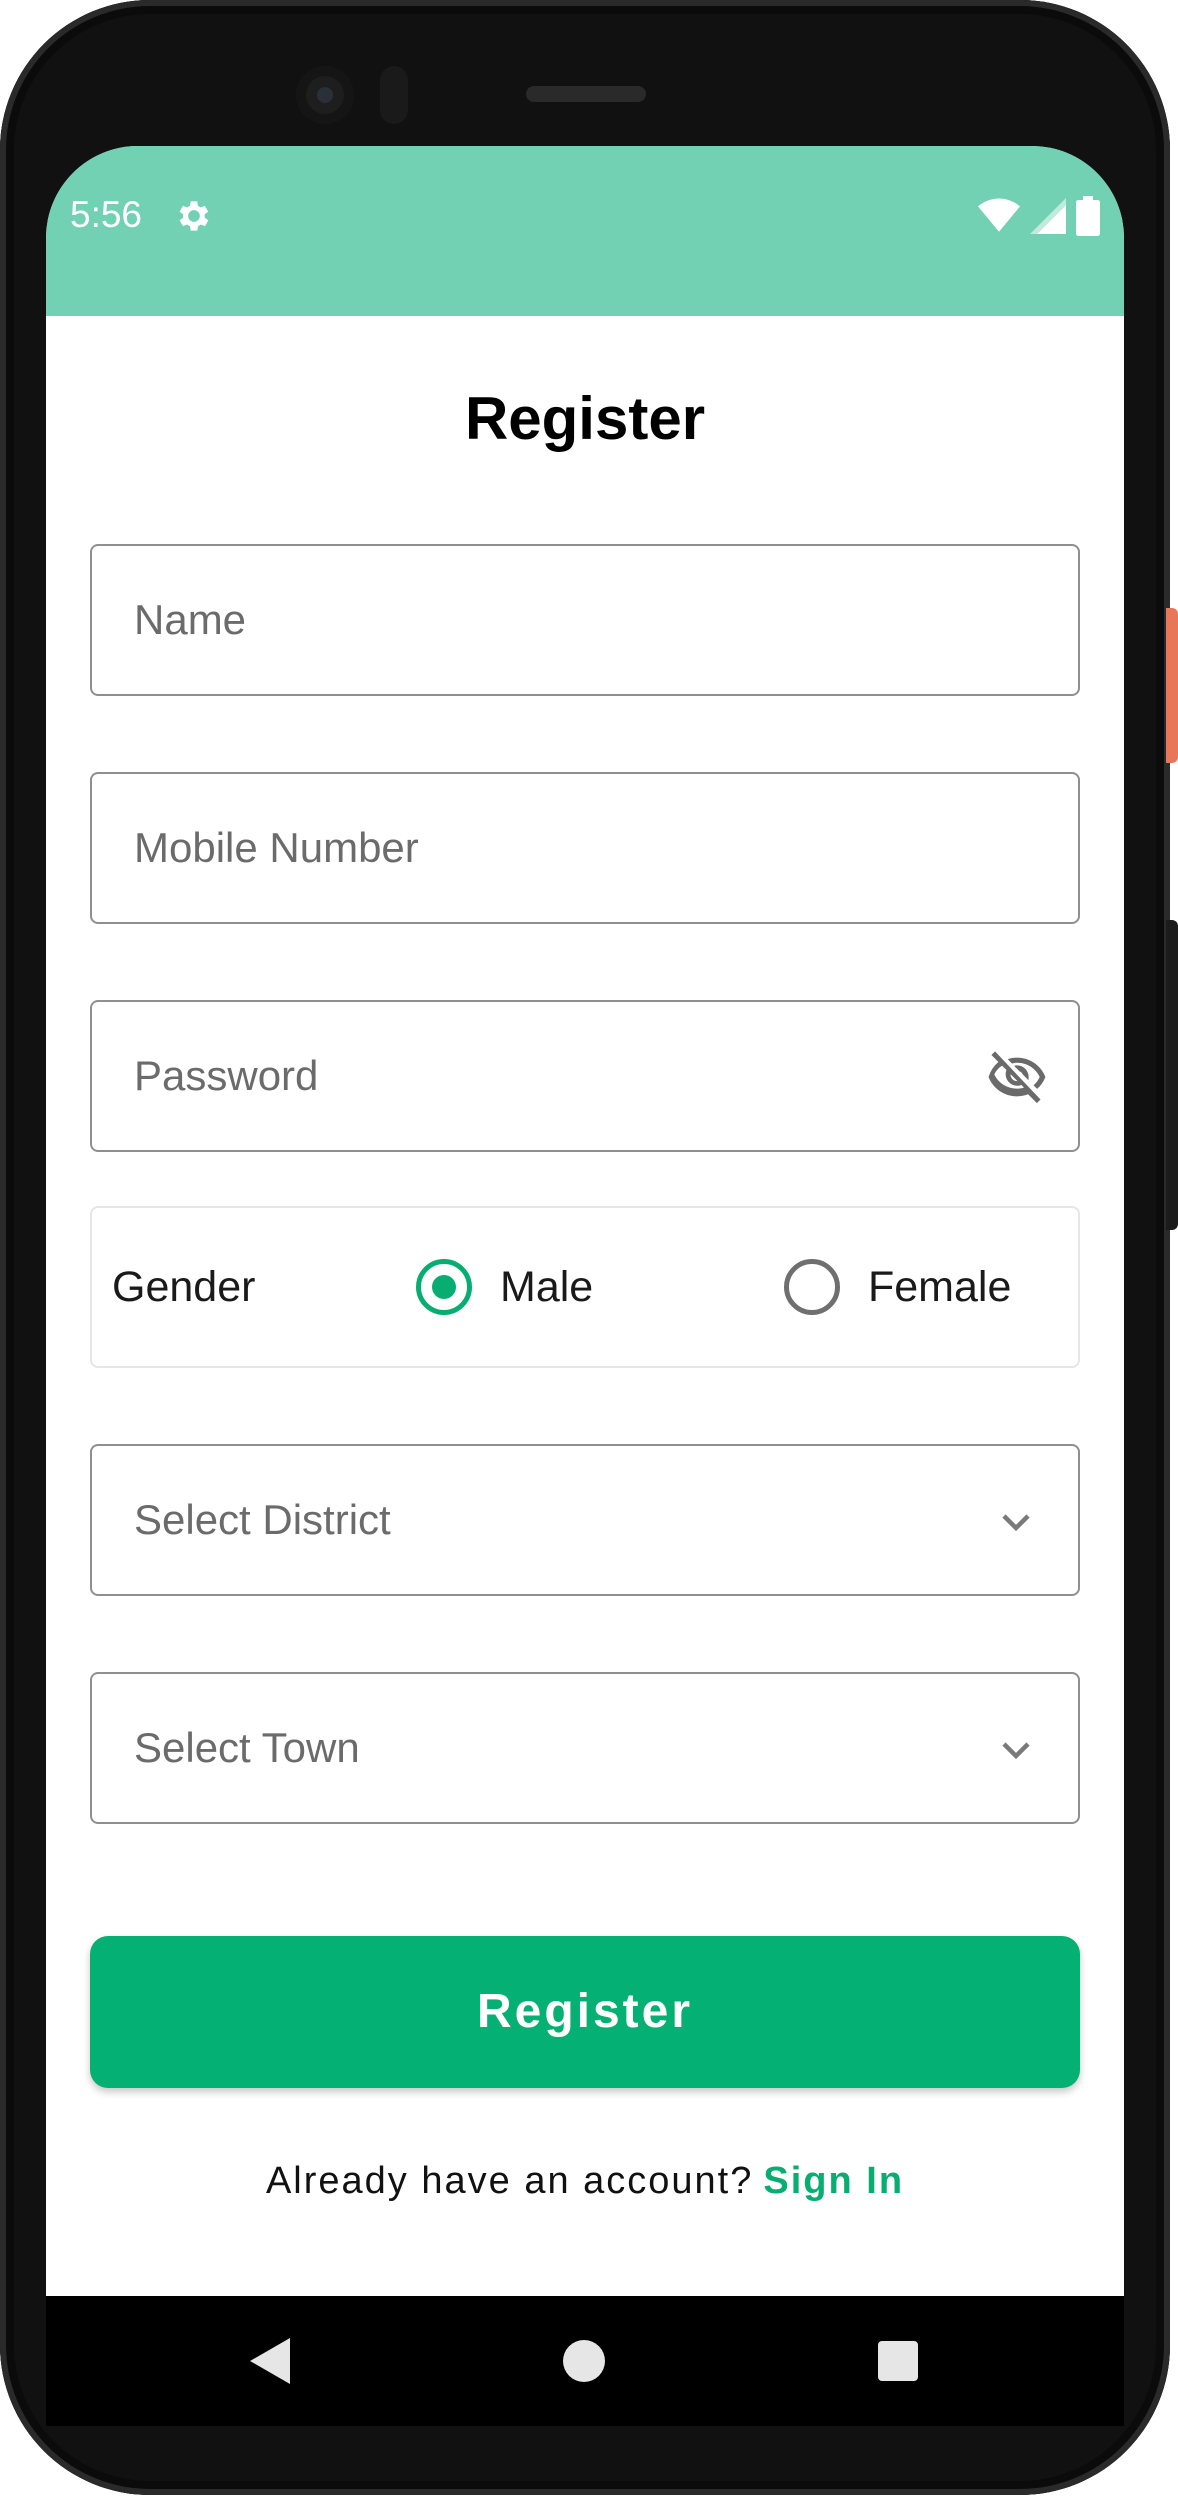  Describe the element at coordinates (247, 1747) in the screenshot. I see `town-placeholder: Select Town` at that location.